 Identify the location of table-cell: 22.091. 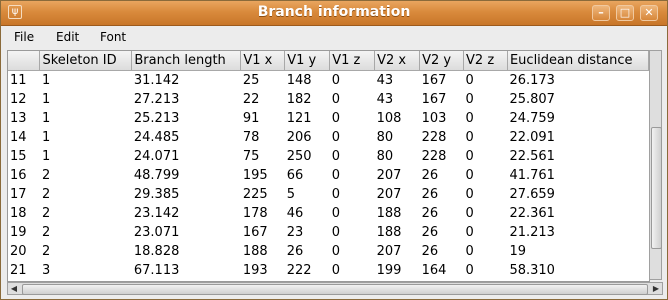
(532, 137).